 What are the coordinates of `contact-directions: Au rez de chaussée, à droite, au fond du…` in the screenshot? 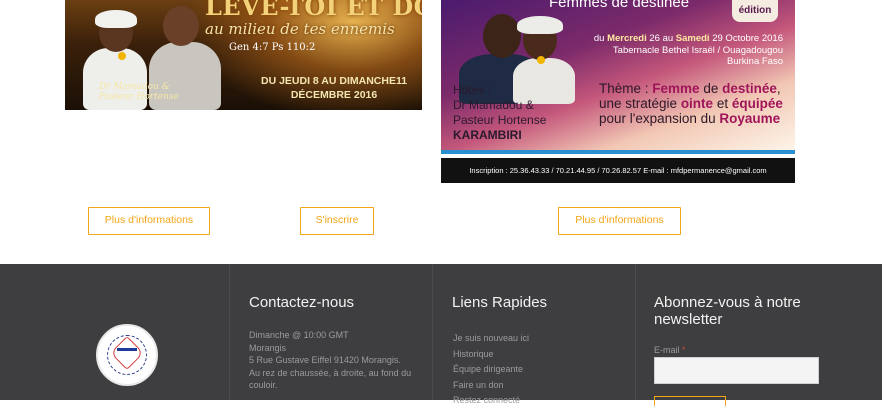 It's located at (330, 379).